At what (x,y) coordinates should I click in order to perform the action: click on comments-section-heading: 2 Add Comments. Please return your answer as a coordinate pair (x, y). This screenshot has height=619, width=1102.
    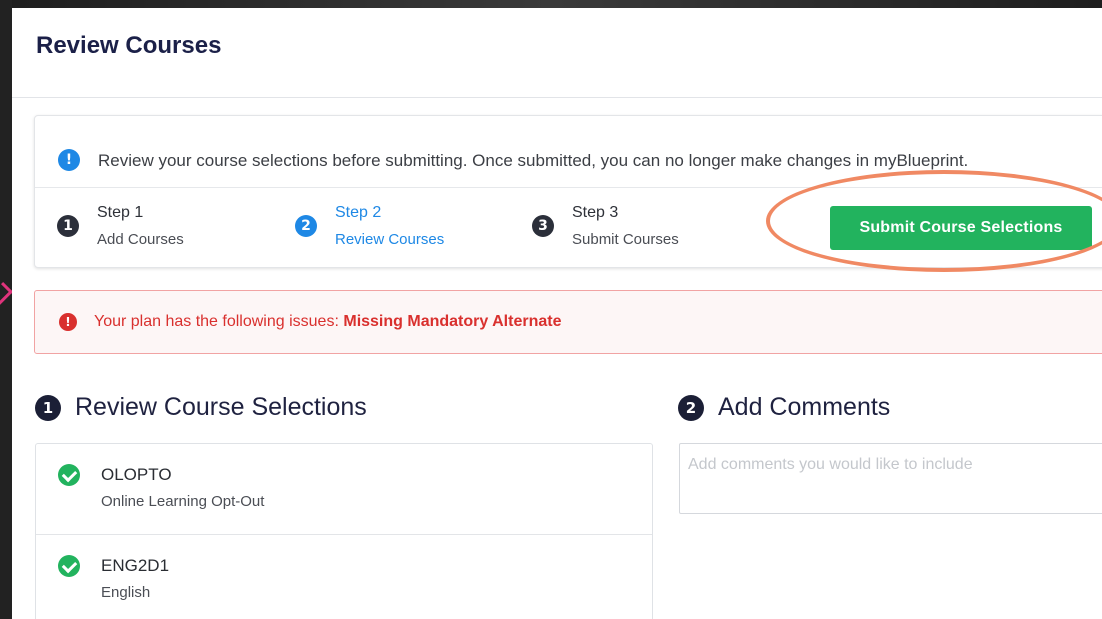
    Looking at the image, I should click on (784, 407).